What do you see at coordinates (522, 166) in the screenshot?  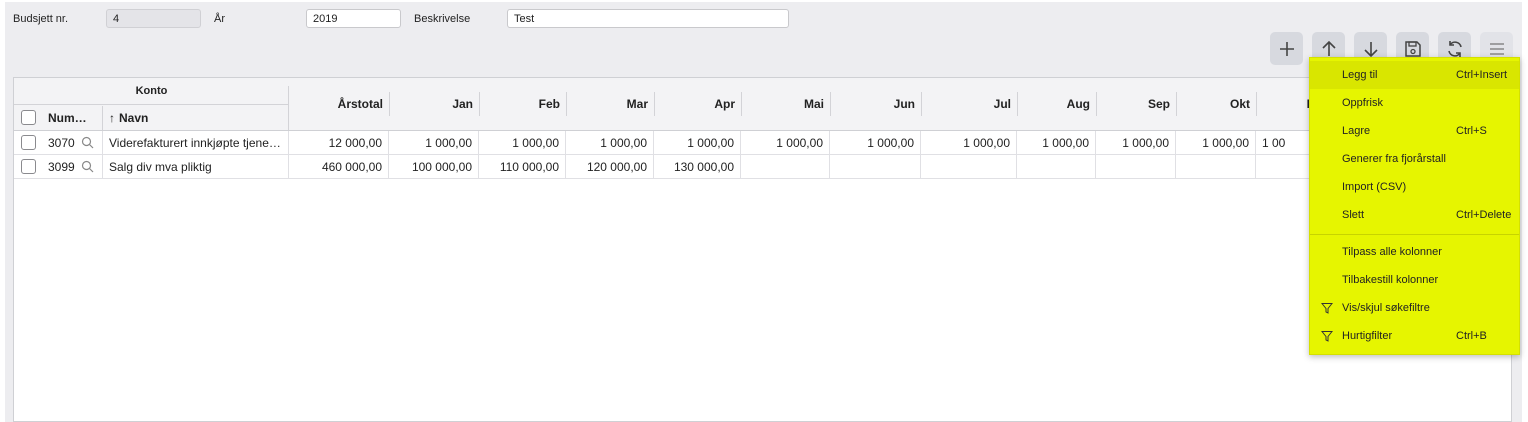 I see `month-value-cell: 110 000,00` at bounding box center [522, 166].